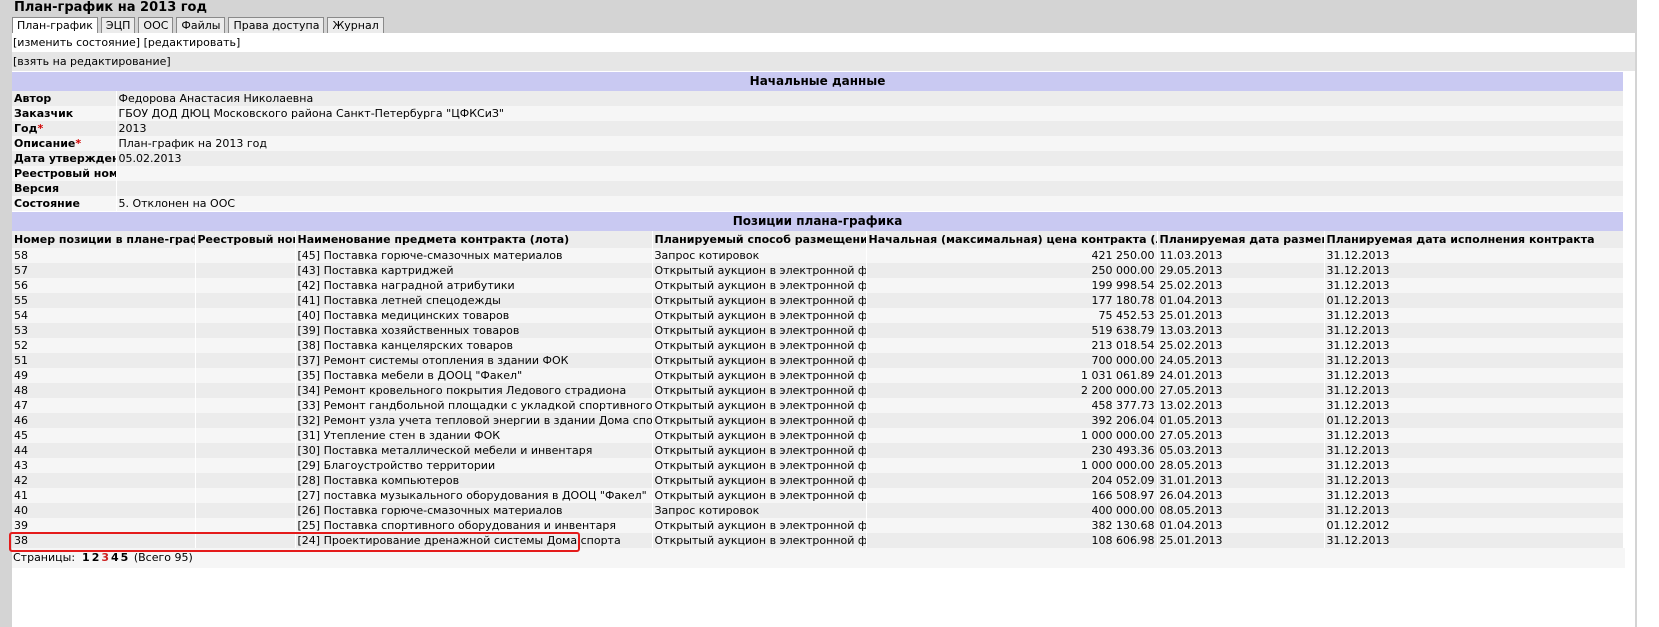 This screenshot has width=1659, height=627. I want to click on page-link-2: 2, so click(96, 557).